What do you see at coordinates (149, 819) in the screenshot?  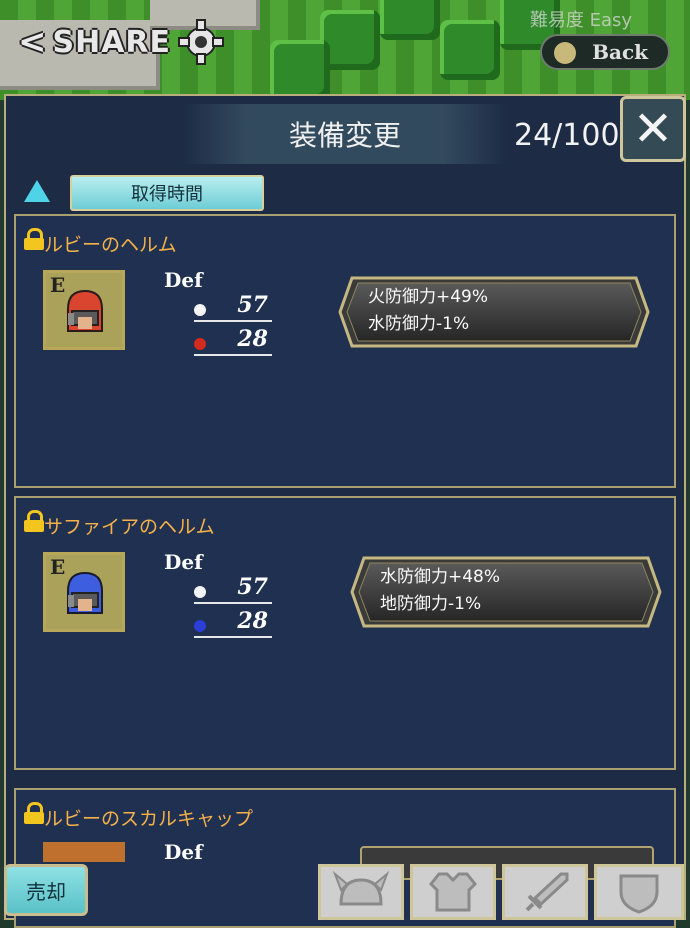 I see `item-name: ルビーのスカルキャップ` at bounding box center [149, 819].